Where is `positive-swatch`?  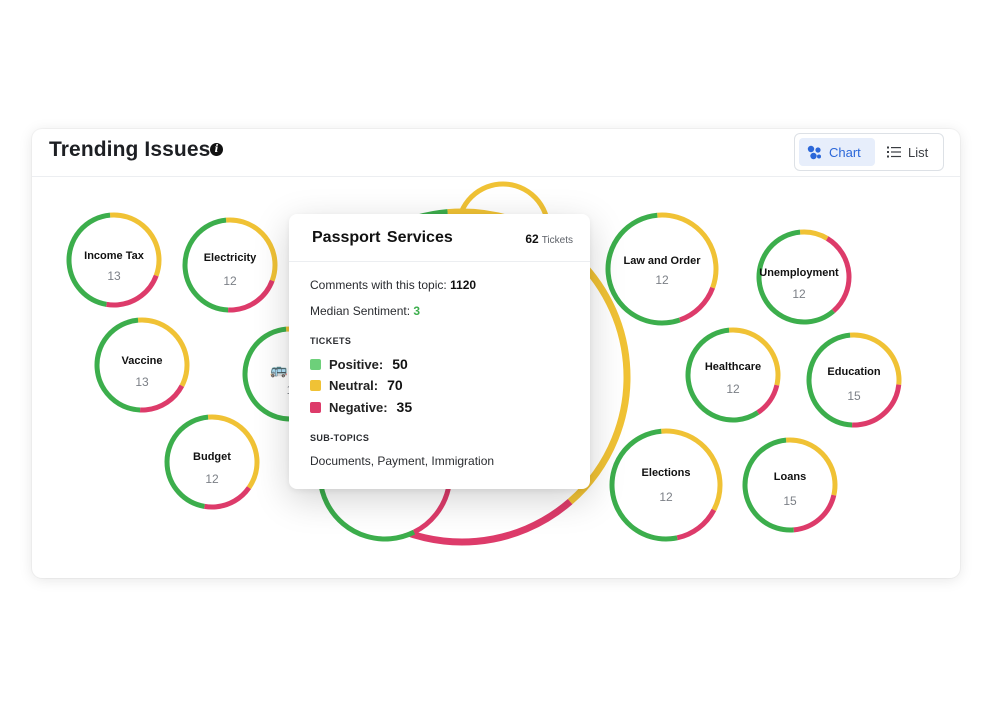 positive-swatch is located at coordinates (315, 364).